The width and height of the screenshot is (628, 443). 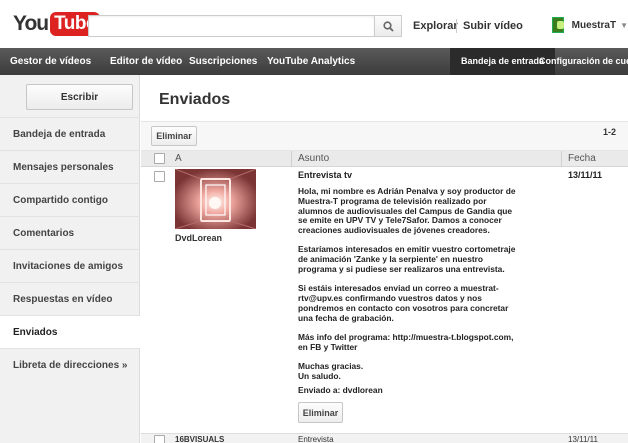 What do you see at coordinates (609, 132) in the screenshot?
I see `pagination: 1-2` at bounding box center [609, 132].